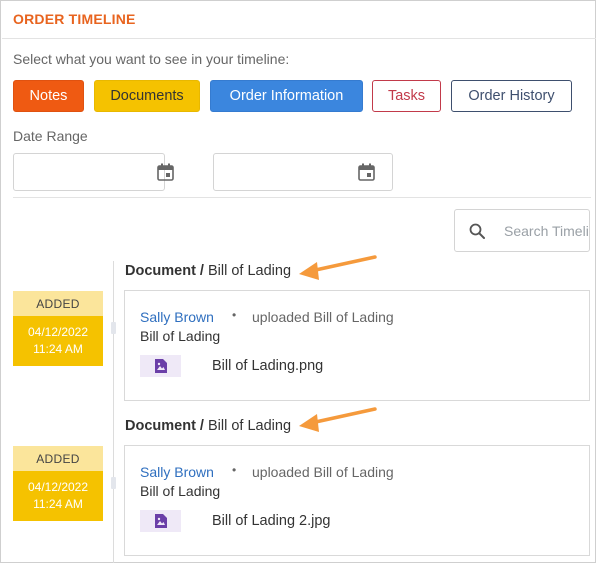  I want to click on timeline-search, so click(522, 230).